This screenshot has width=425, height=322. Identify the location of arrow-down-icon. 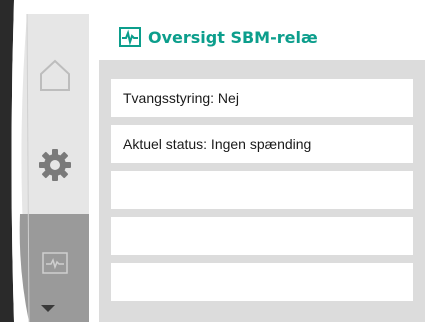
(48, 308).